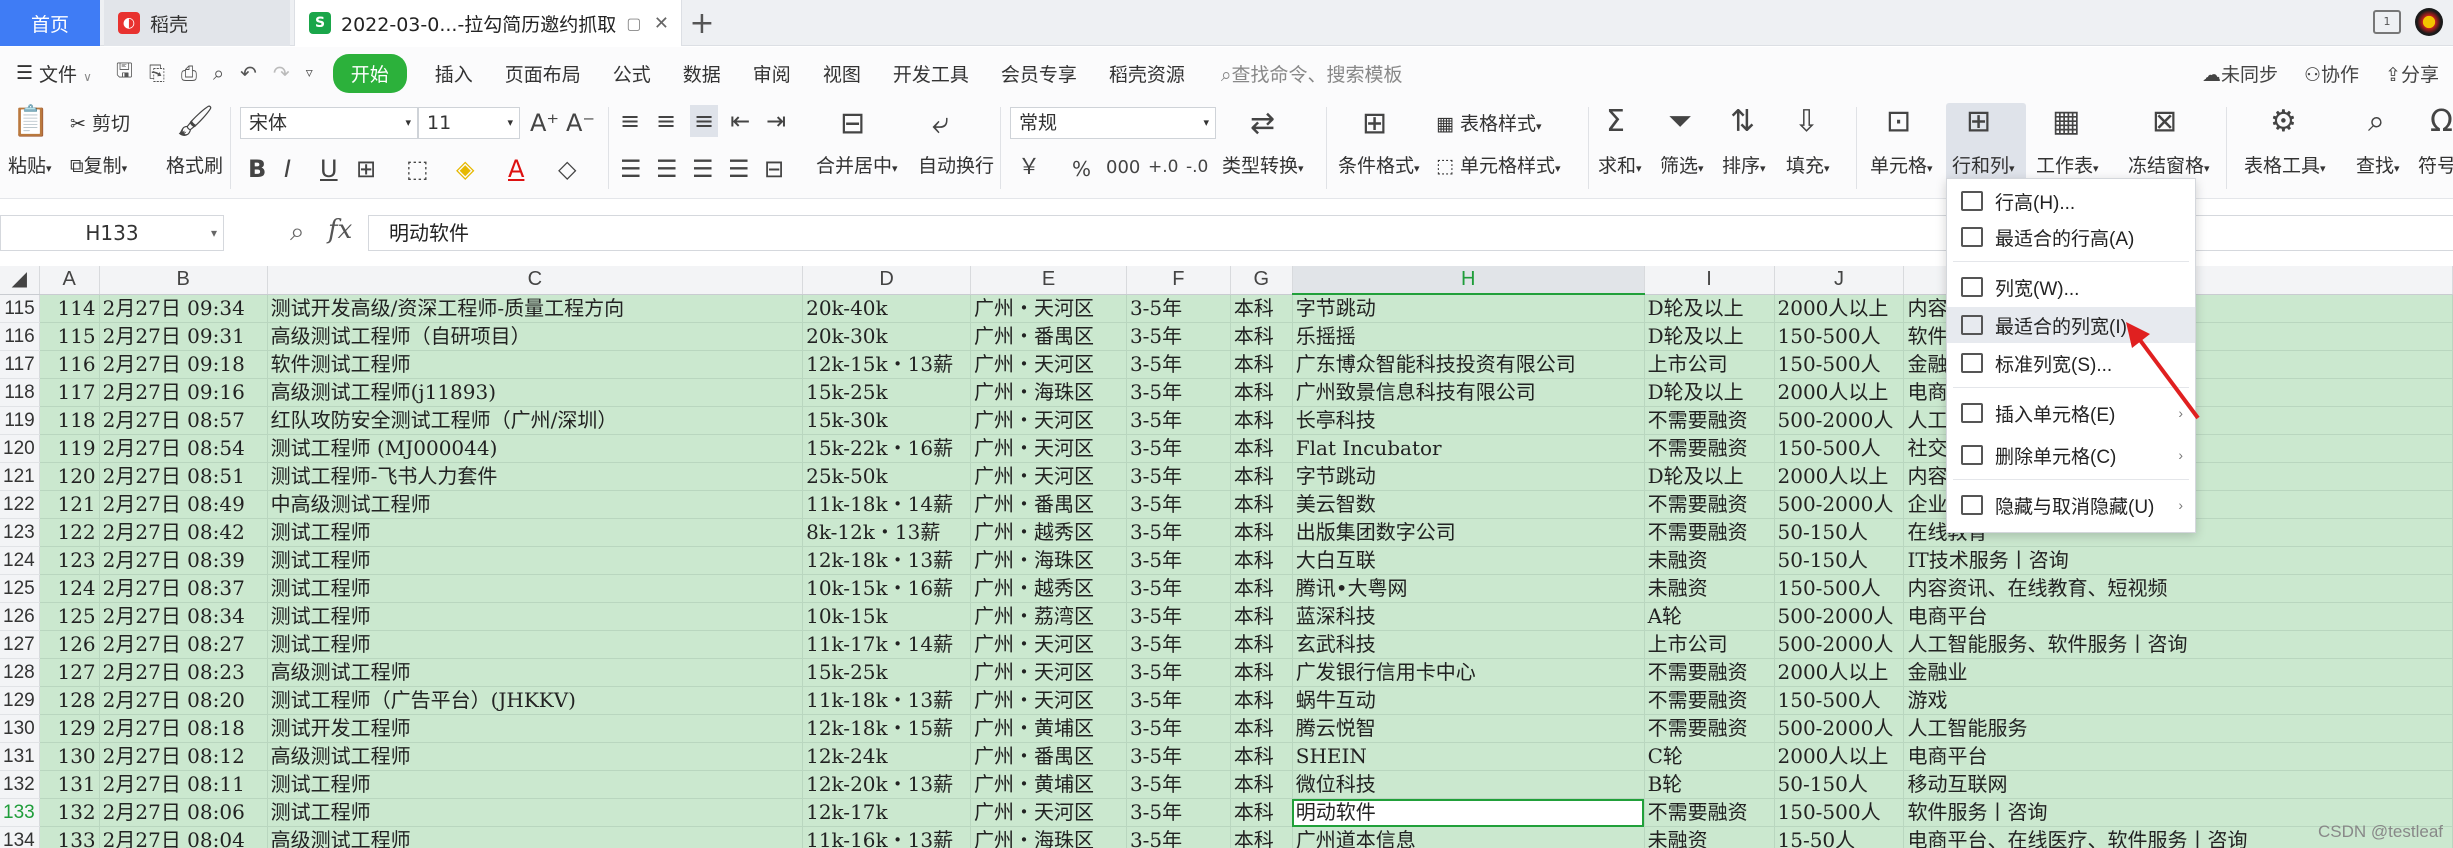 This screenshot has height=848, width=2453. I want to click on export-pdf-icon: ⎘, so click(157, 73).